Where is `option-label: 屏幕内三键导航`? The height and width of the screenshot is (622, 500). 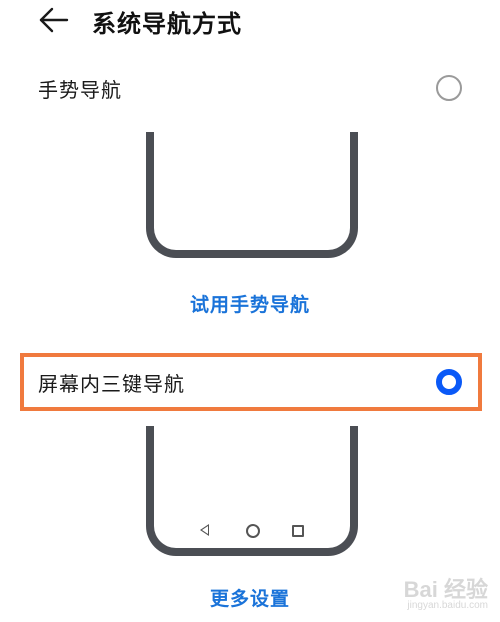
option-label: 屏幕内三键导航 is located at coordinates (111, 384).